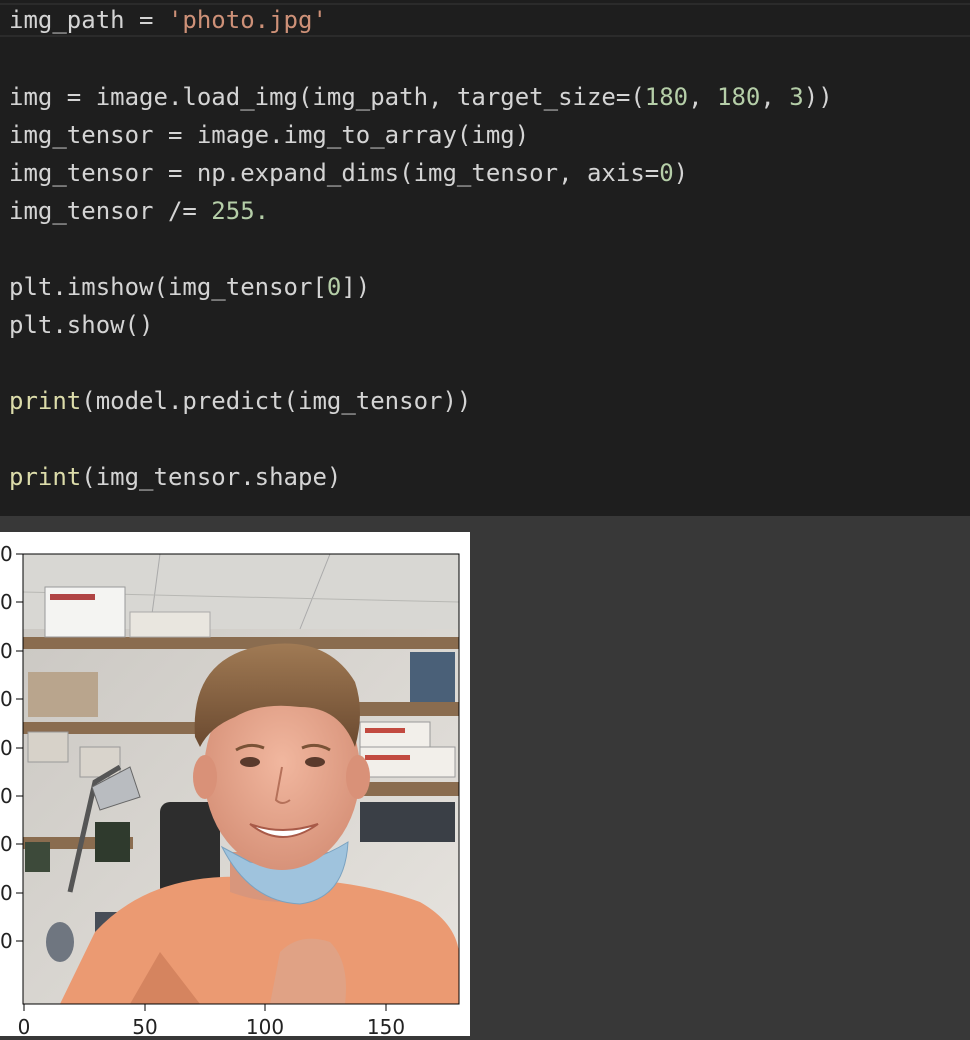 This screenshot has width=970, height=1040. What do you see at coordinates (144, 1025) in the screenshot?
I see `x-tick-label: 50` at bounding box center [144, 1025].